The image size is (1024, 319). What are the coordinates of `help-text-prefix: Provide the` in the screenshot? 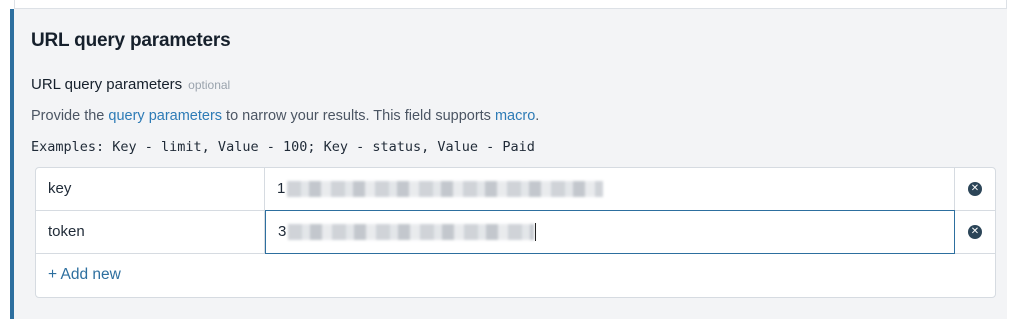 It's located at (70, 116).